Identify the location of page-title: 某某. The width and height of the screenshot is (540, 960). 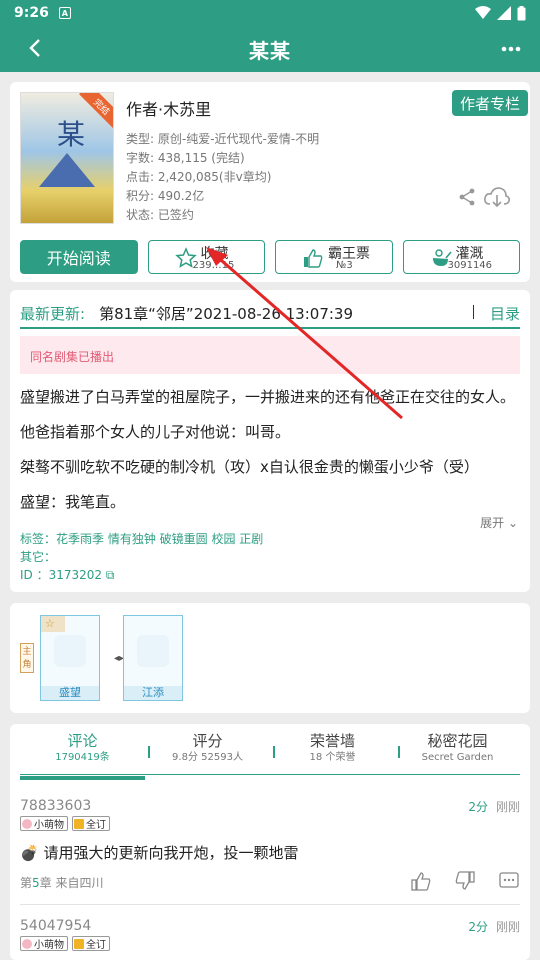
(270, 50).